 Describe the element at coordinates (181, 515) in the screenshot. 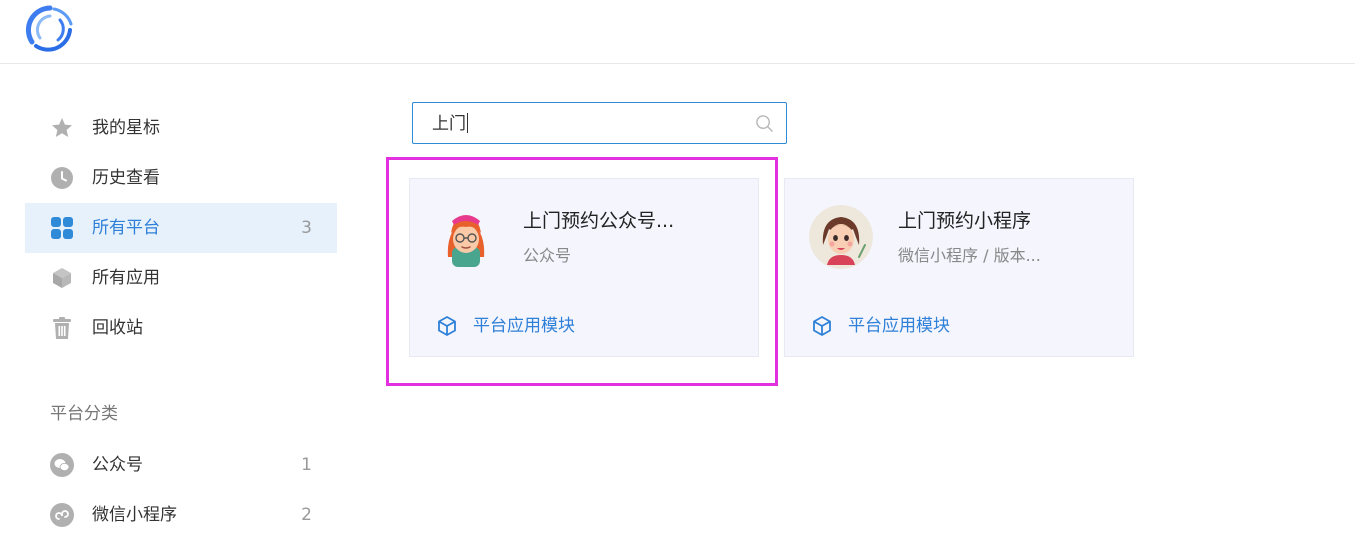

I see `sidebar-category-mini-program: 微信小程序 2` at that location.